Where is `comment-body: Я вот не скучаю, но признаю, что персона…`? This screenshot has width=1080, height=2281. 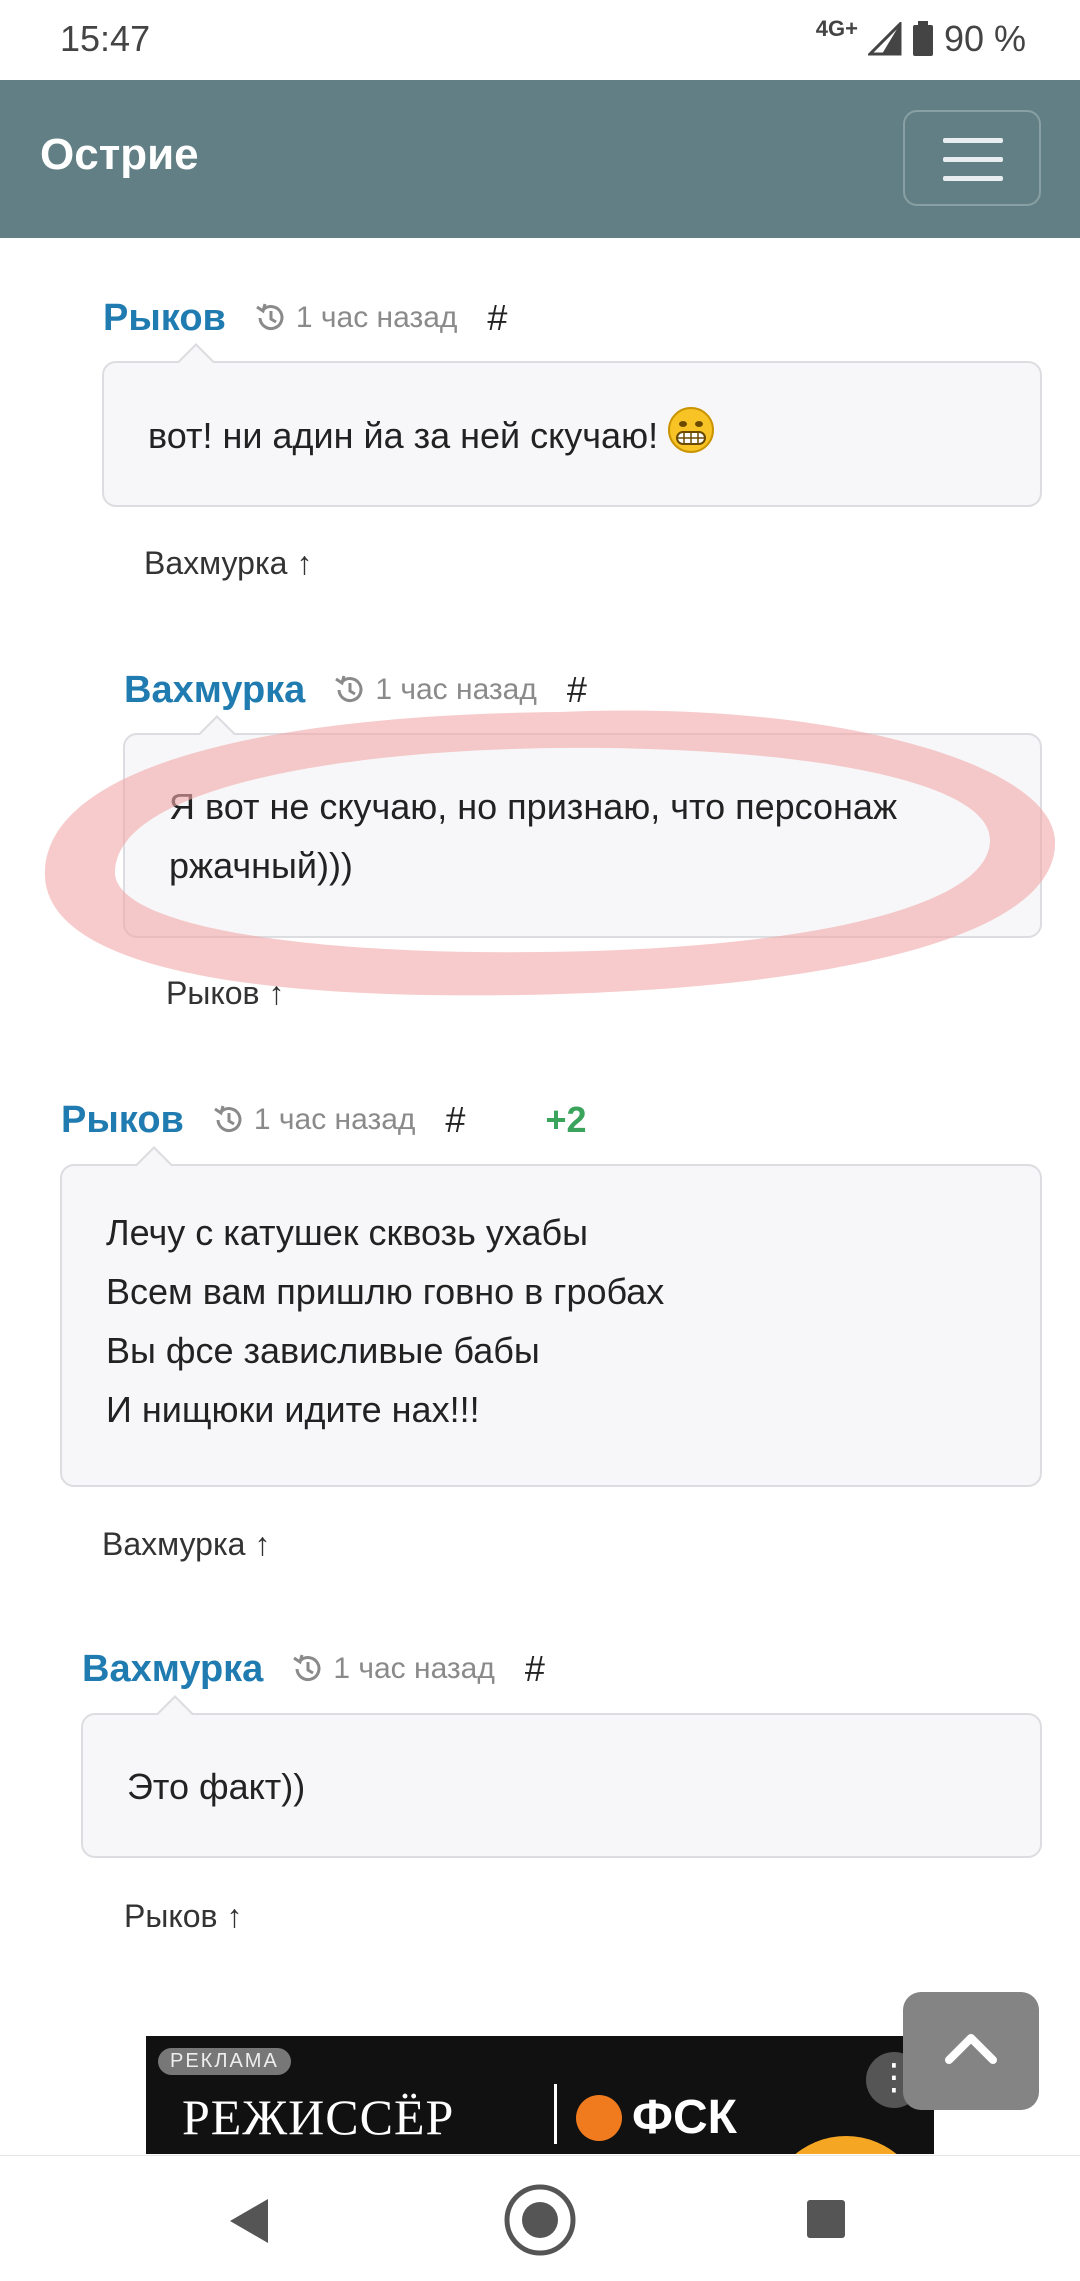
comment-body: Я вот не скучаю, но признаю, что персона… is located at coordinates (582, 815).